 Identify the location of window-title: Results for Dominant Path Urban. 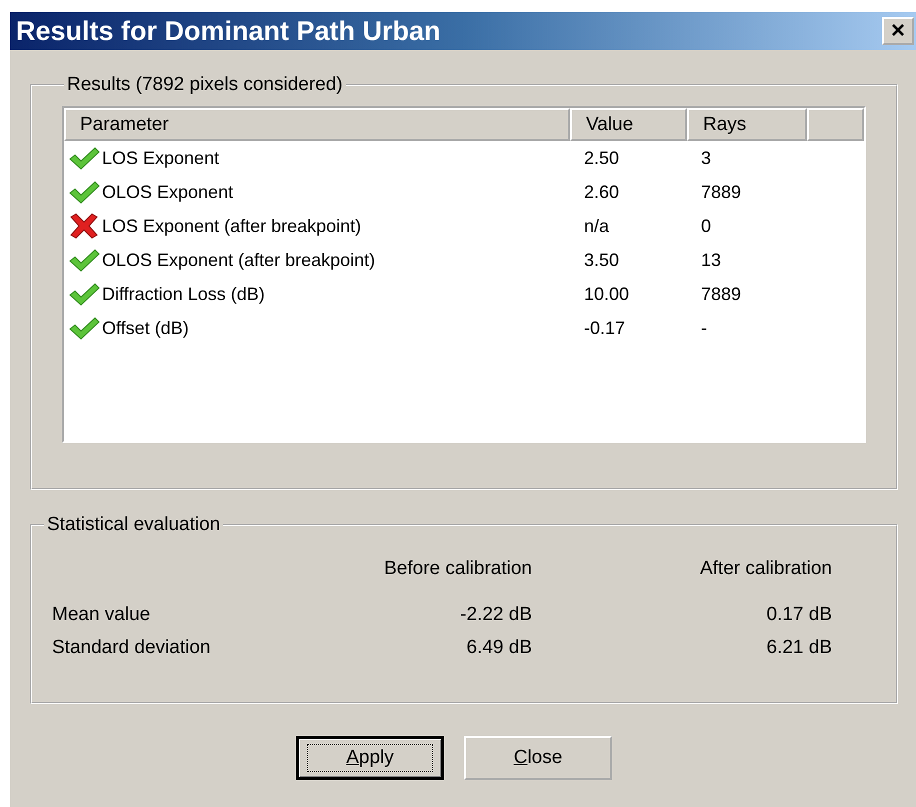
(228, 31).